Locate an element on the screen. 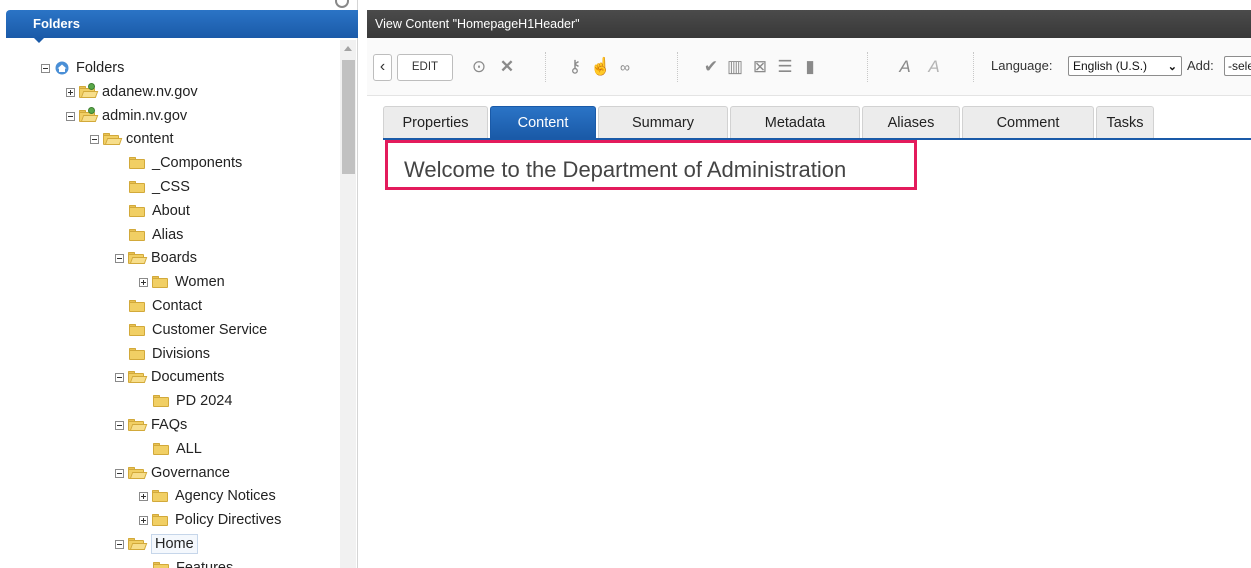 The height and width of the screenshot is (568, 1251). tree-item: PD 2024 is located at coordinates (192, 401).